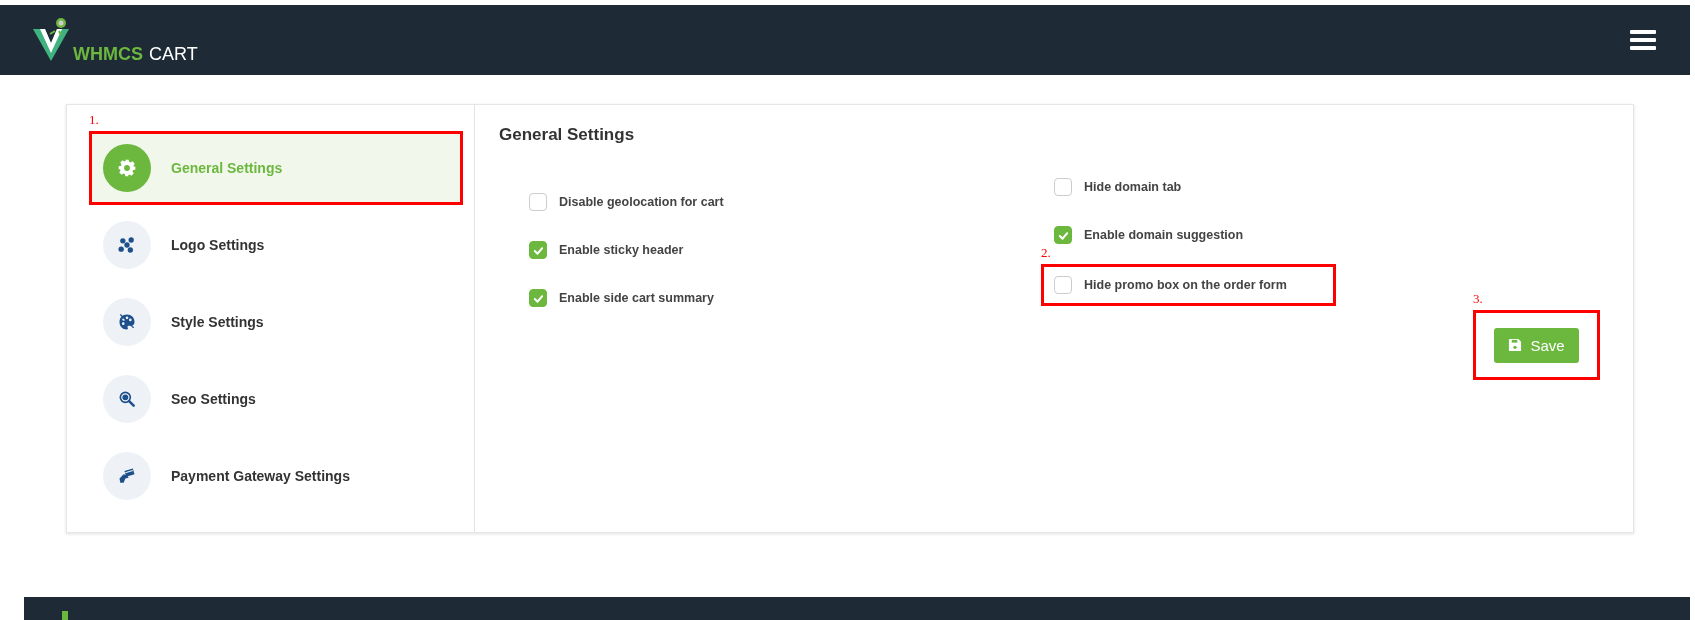 The image size is (1695, 620). I want to click on gear-icon, so click(127, 168).